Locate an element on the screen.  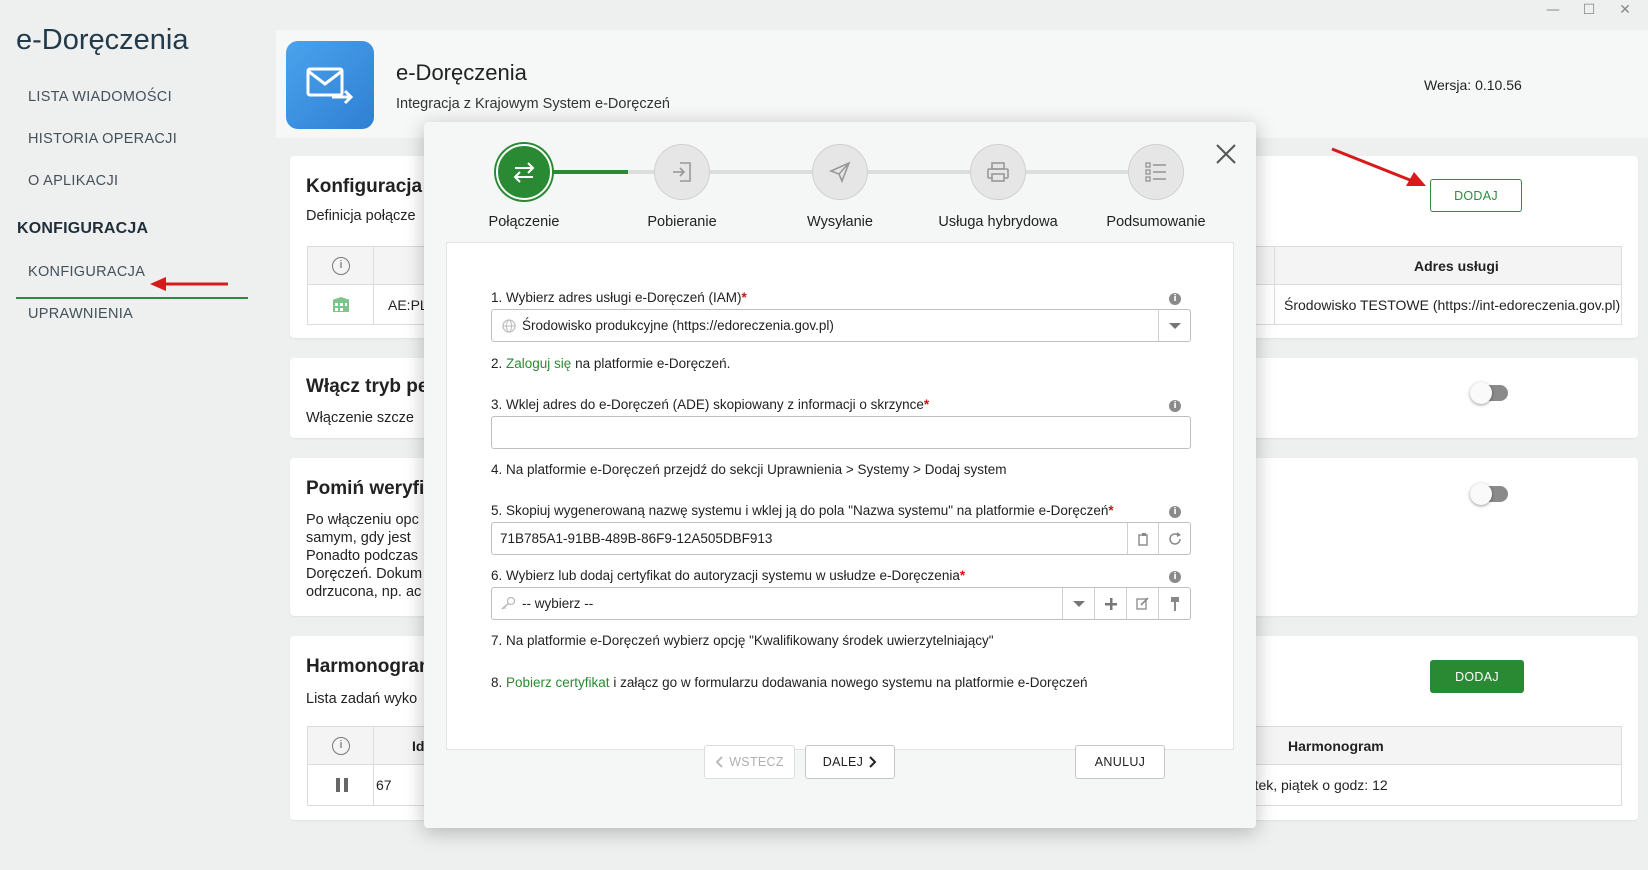
app-title: e-Doręczenia is located at coordinates (102, 40).